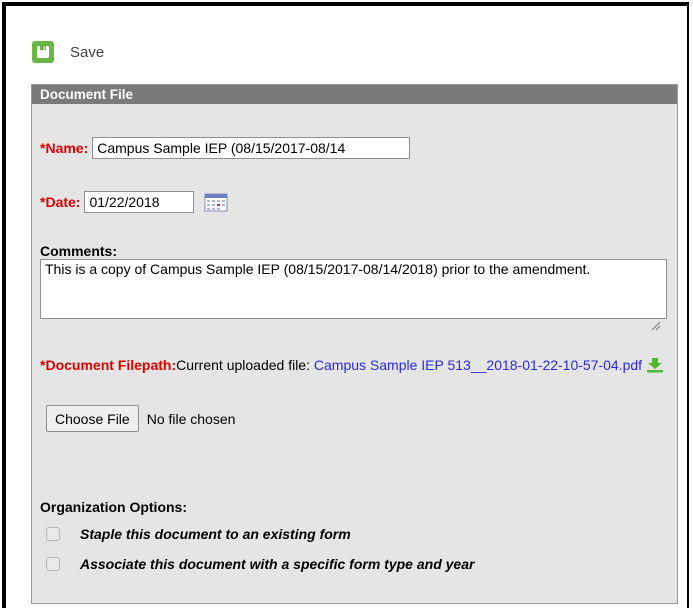 This screenshot has width=693, height=610. I want to click on filepath-label: *Document Filepath:, so click(108, 365).